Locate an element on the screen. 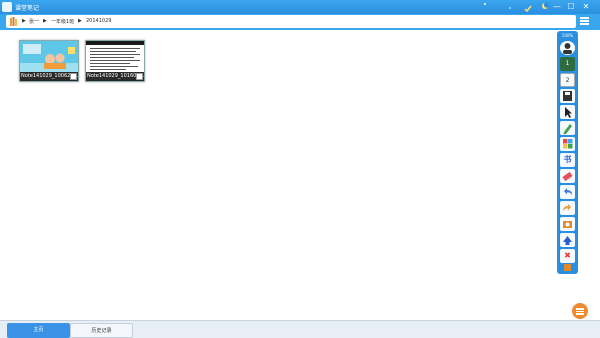  pen-icon is located at coordinates (567, 128).